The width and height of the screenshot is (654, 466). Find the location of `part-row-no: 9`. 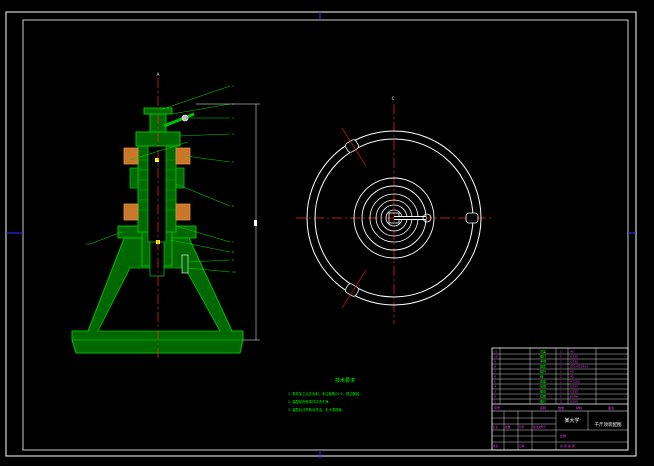

part-row-no: 9 is located at coordinates (495, 362).